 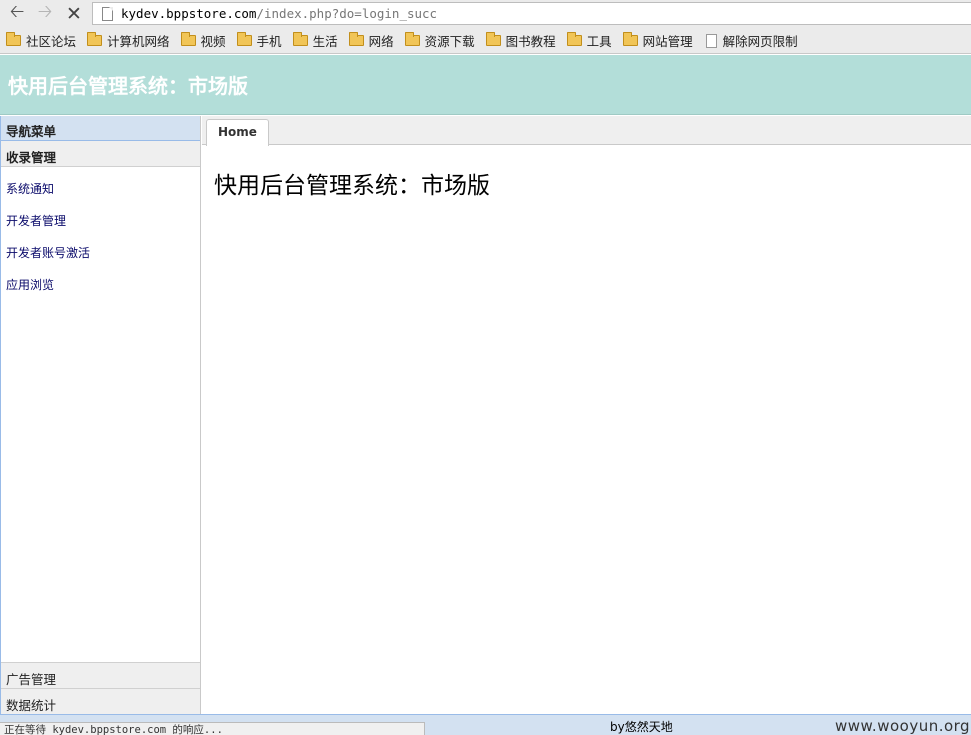 I want to click on bookmark-label: 社区论坛, so click(x=51, y=41).